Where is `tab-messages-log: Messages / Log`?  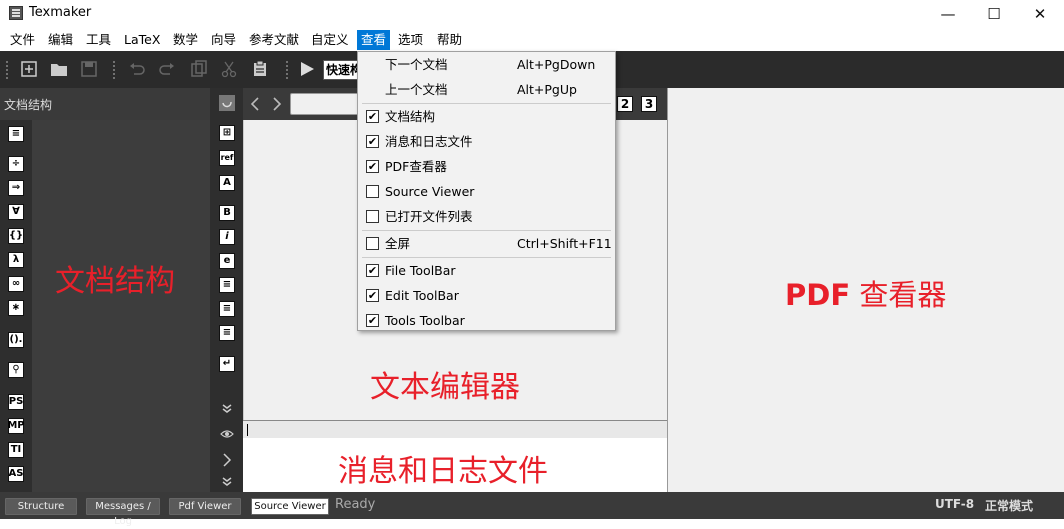
tab-messages-log: Messages / Log is located at coordinates (123, 512).